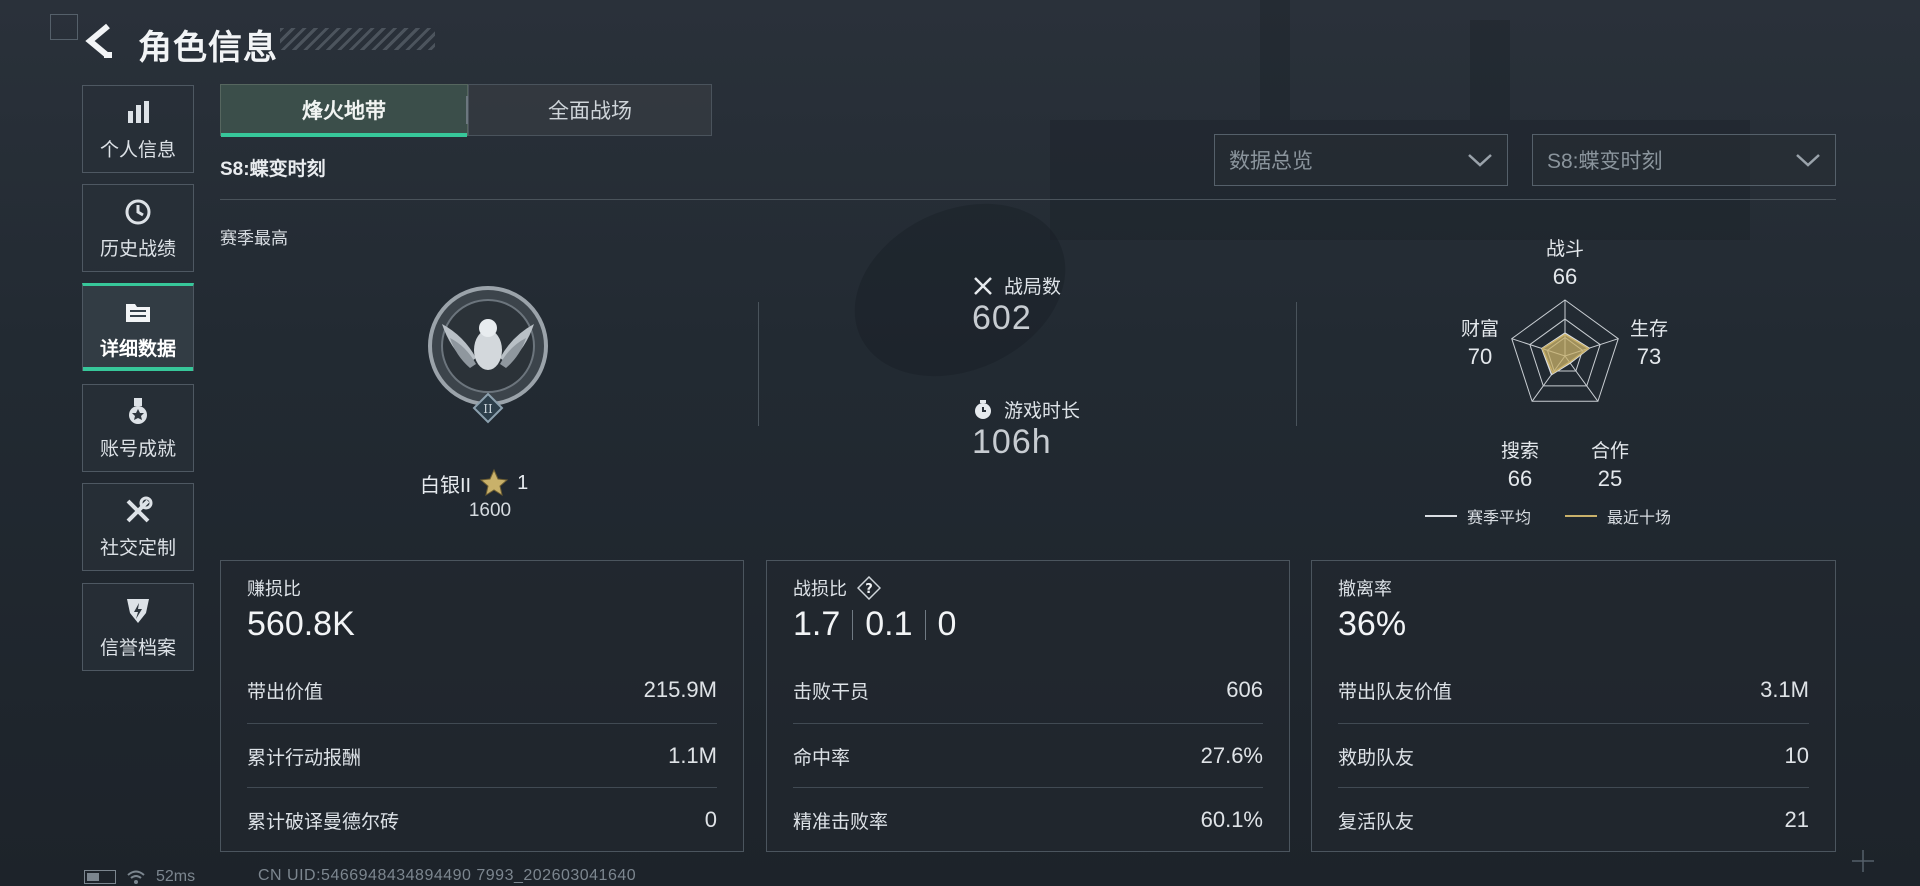 The image size is (1920, 886). I want to click on stat-row-value: 10, so click(1796, 755).